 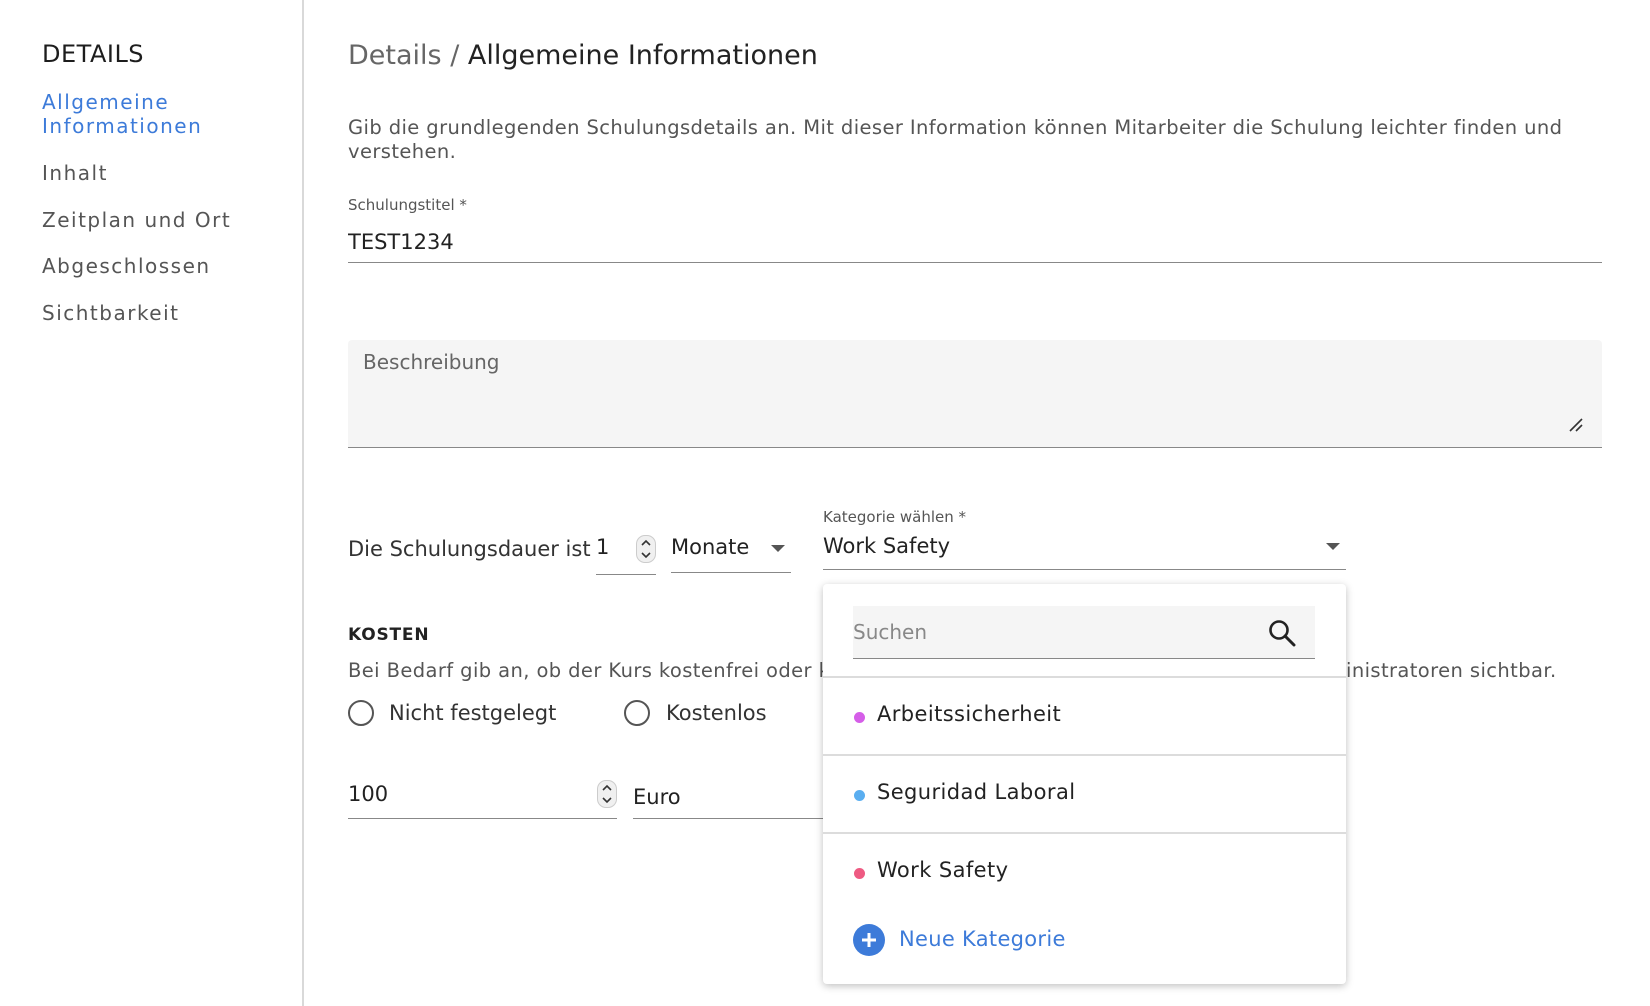 I want to click on description-textarea, so click(x=963, y=390).